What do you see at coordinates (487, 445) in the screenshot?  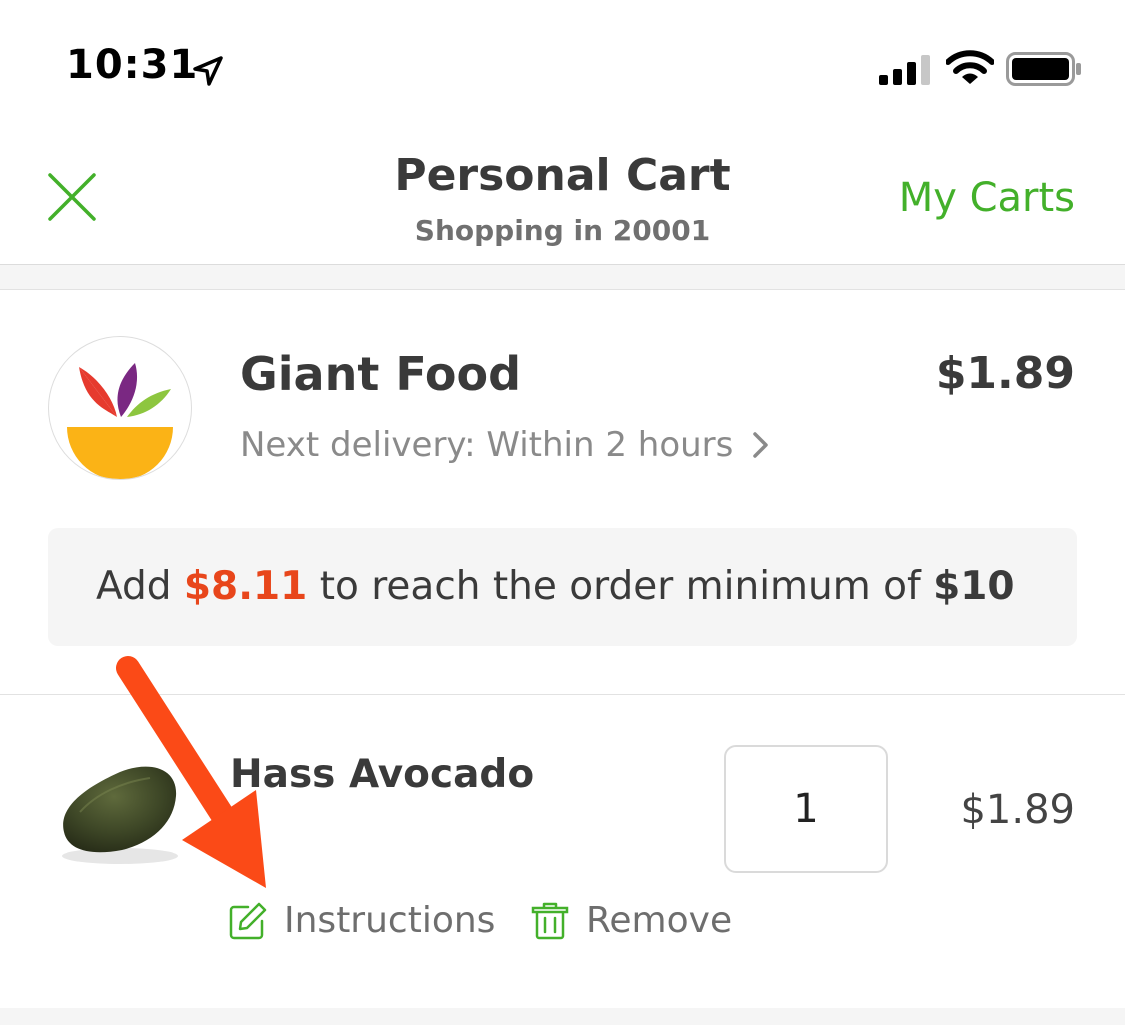 I see `delivery-text: Next delivery: Within 2 hours` at bounding box center [487, 445].